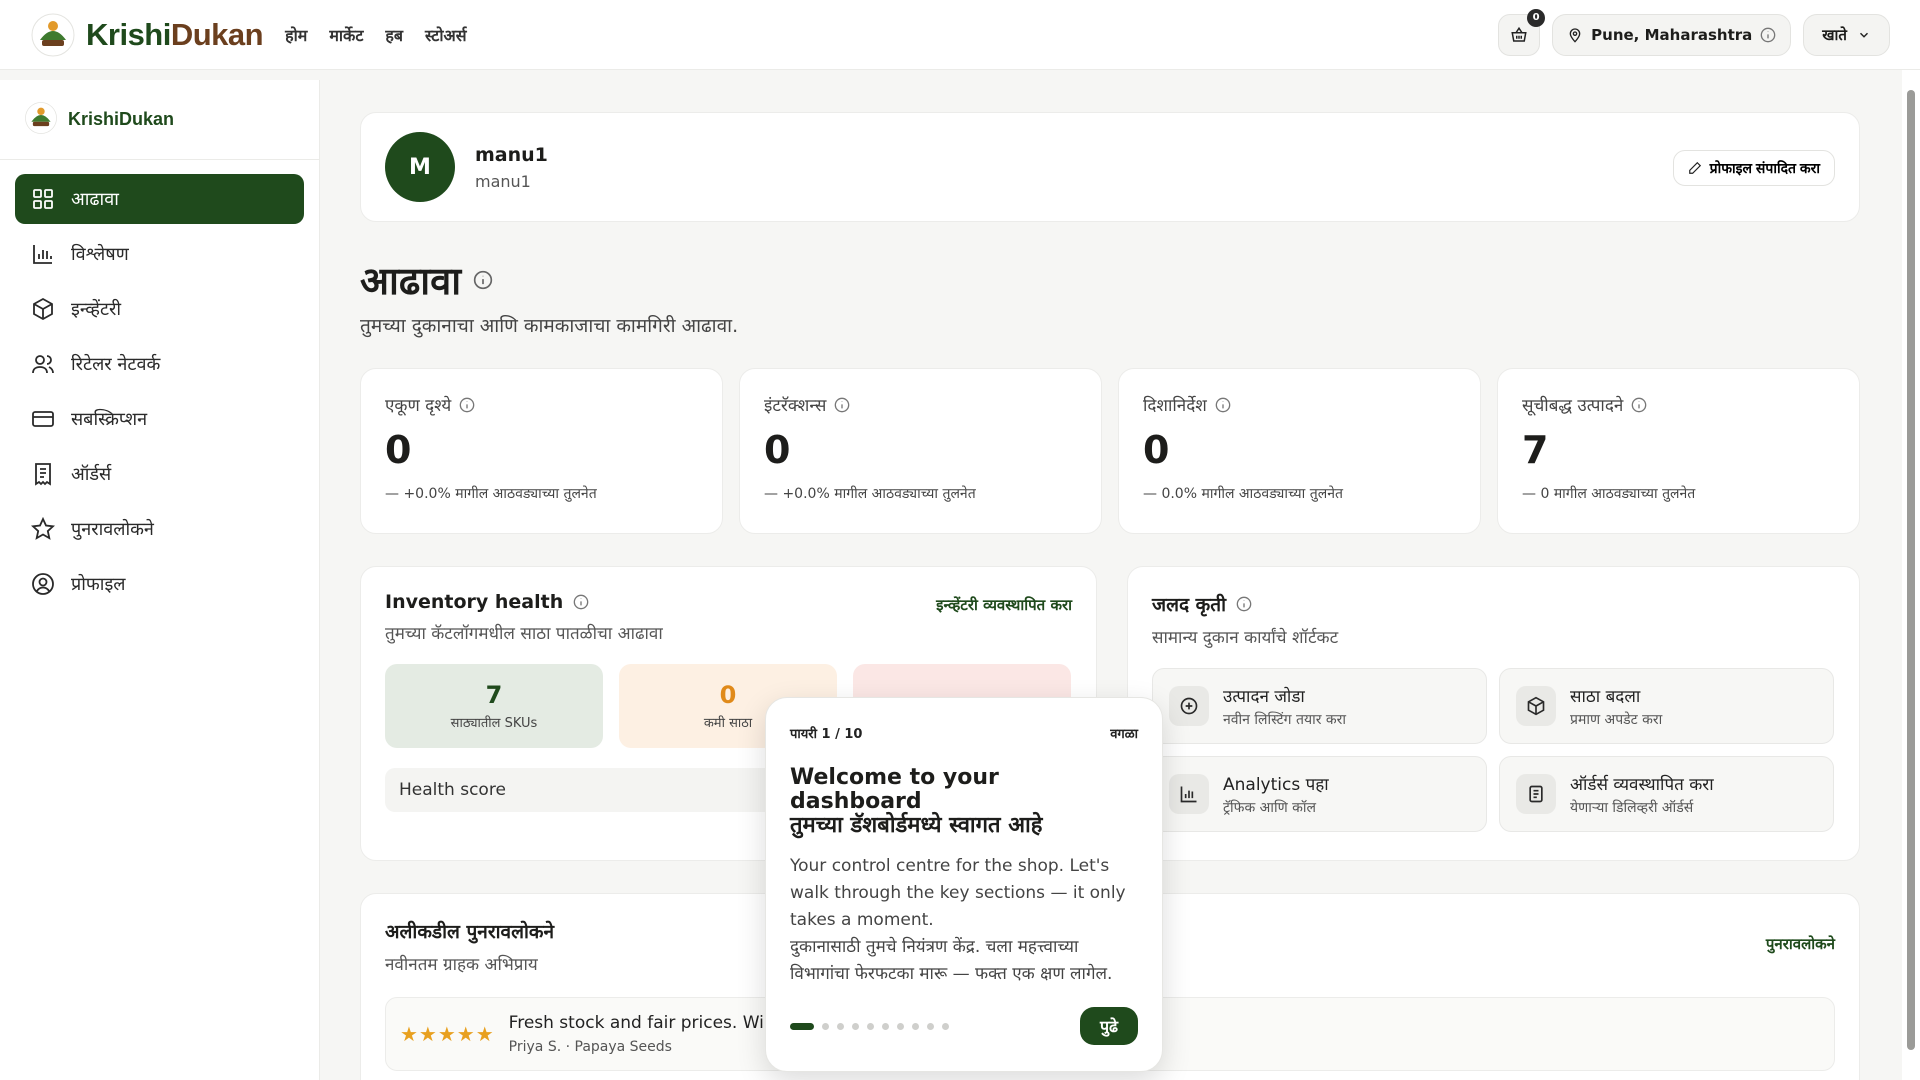  What do you see at coordinates (1189, 605) in the screenshot?
I see `section-title: जलद कृती` at bounding box center [1189, 605].